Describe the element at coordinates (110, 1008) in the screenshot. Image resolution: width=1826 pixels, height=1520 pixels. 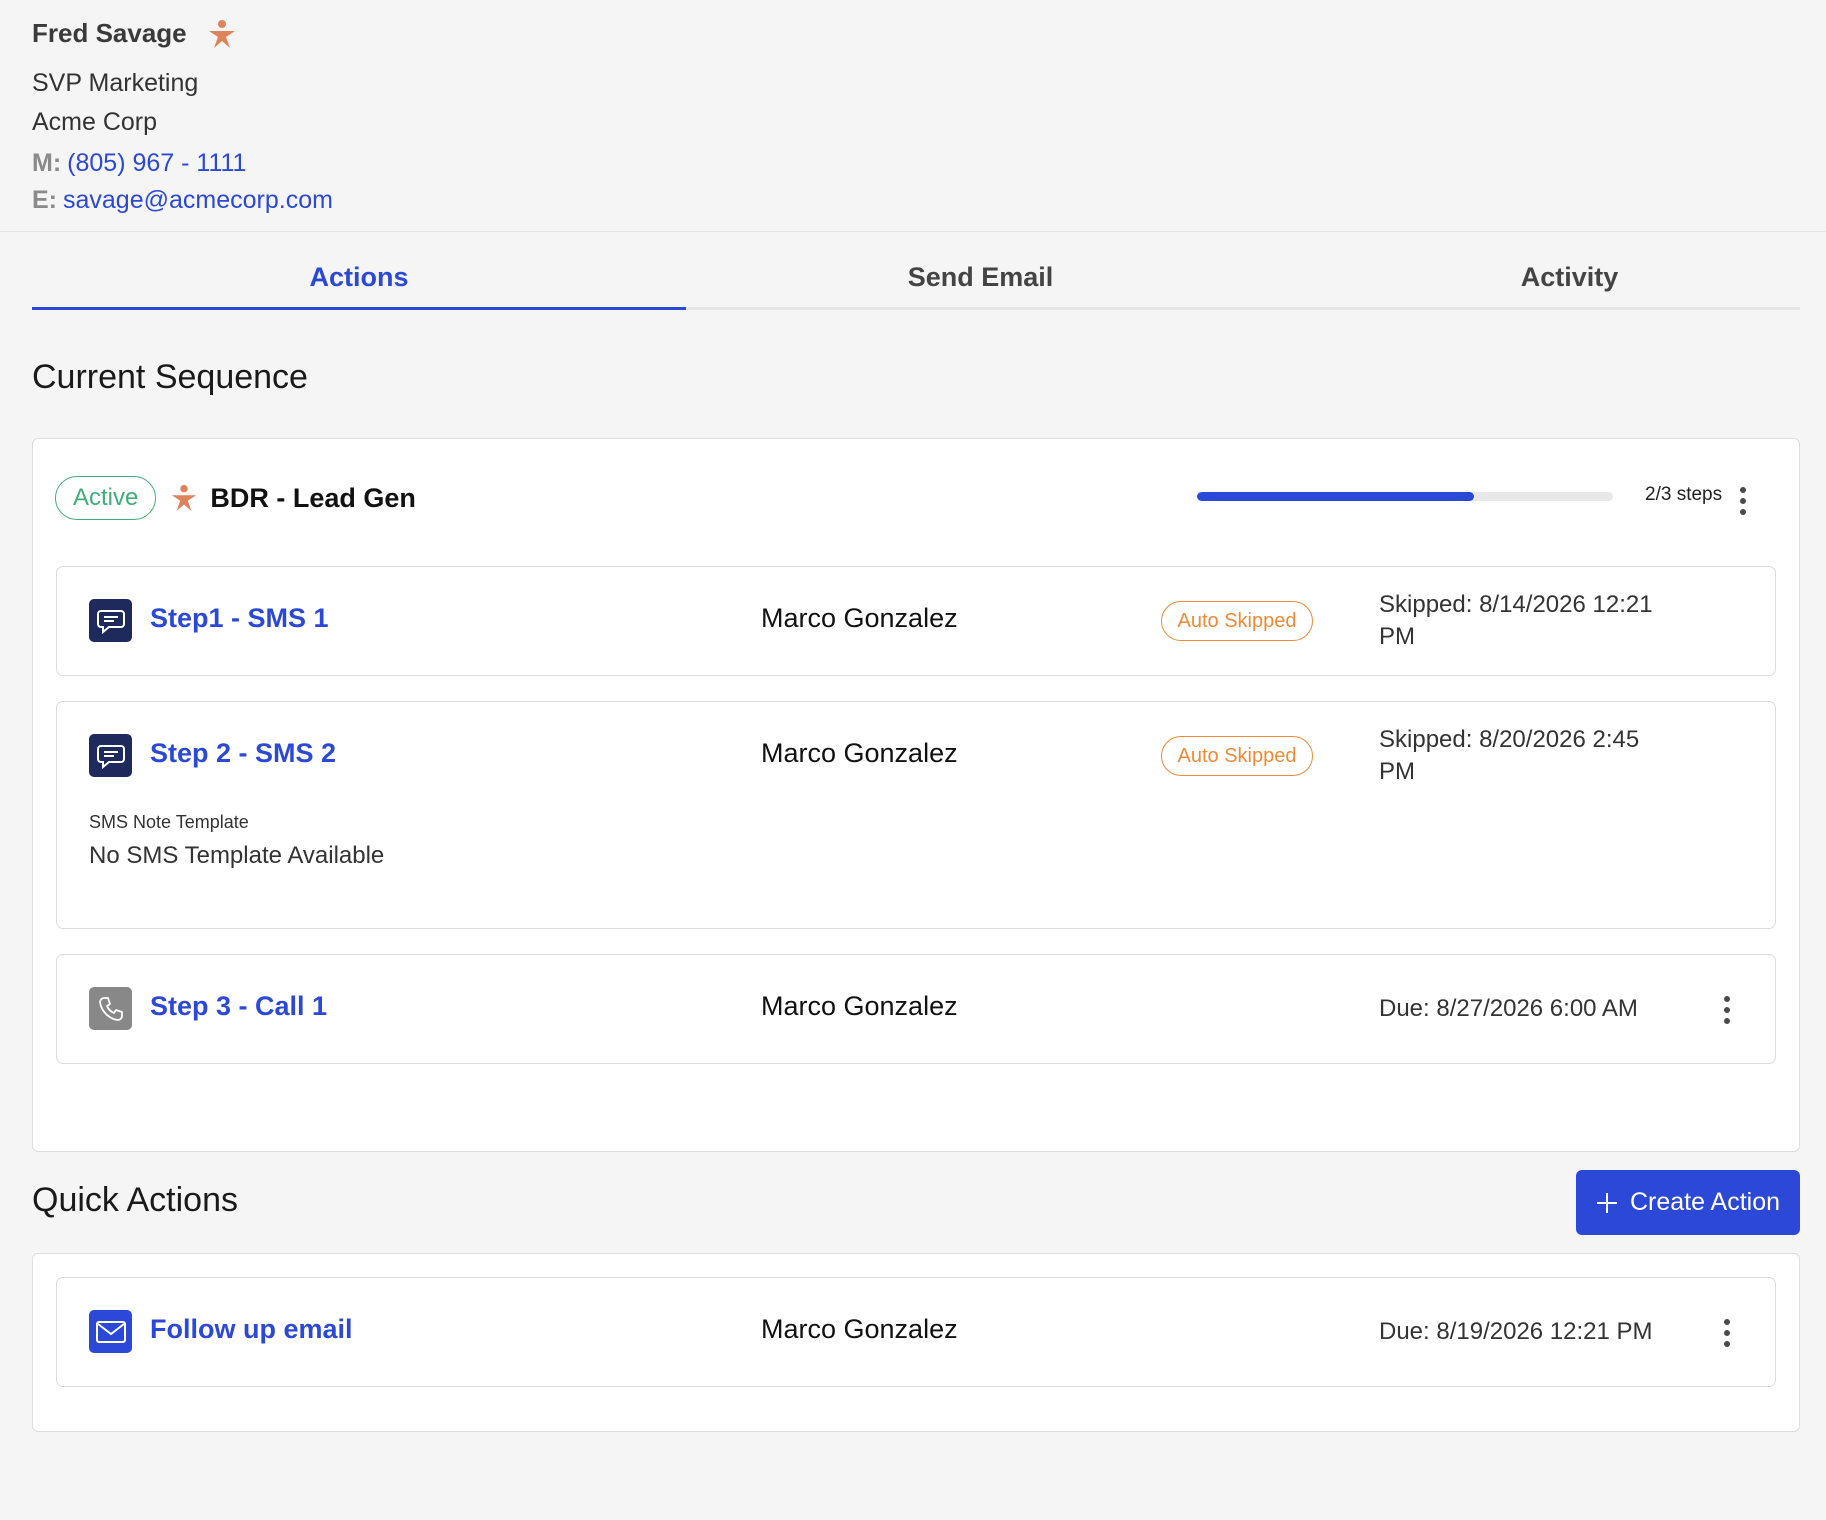
I see `phone-icon` at that location.